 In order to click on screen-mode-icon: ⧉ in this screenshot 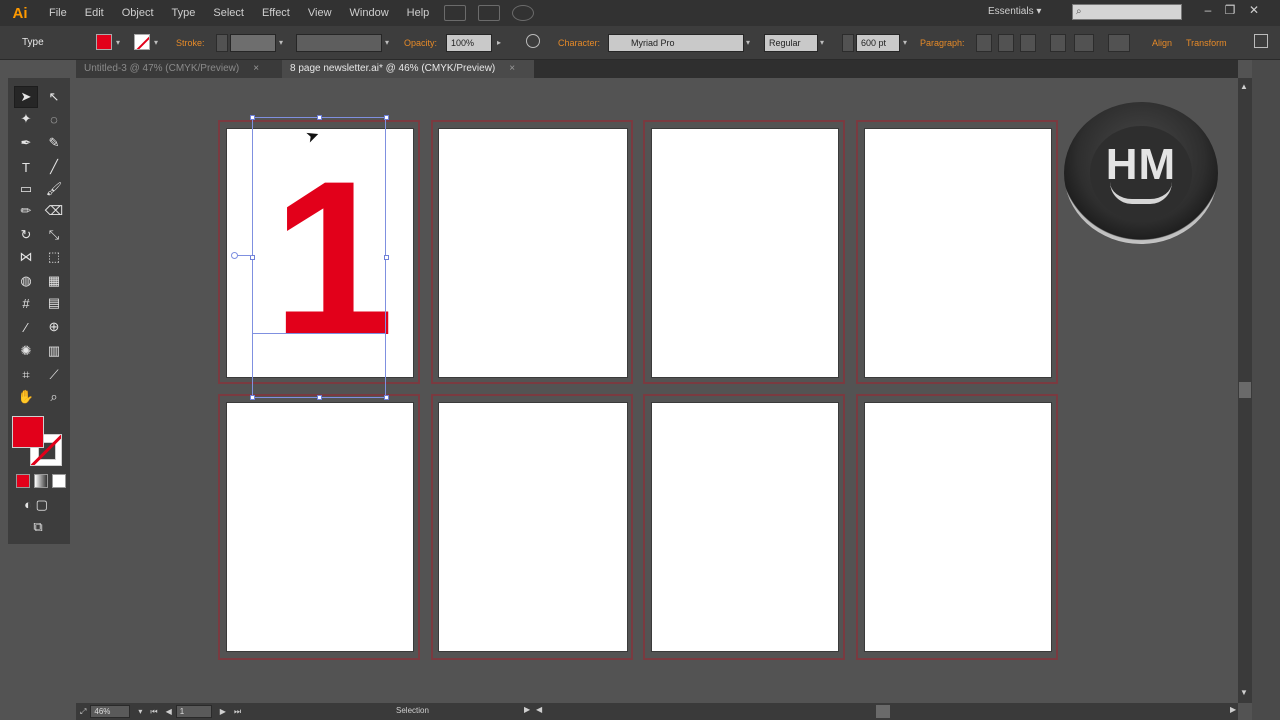, I will do `click(38, 527)`.